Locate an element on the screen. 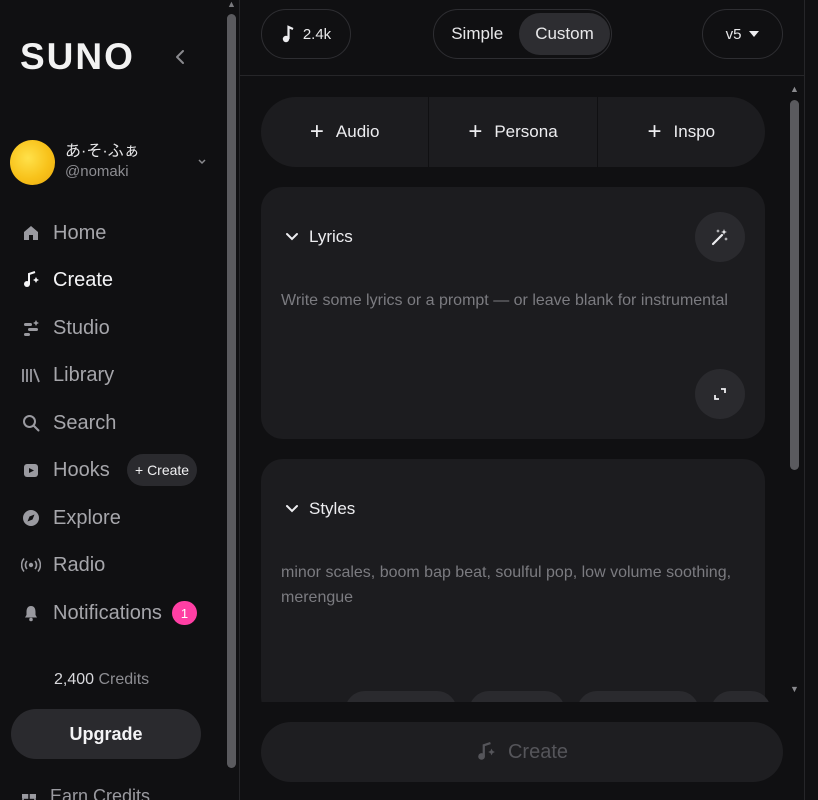 The width and height of the screenshot is (818, 800). lyrics-toggle: Lyrics is located at coordinates (319, 237).